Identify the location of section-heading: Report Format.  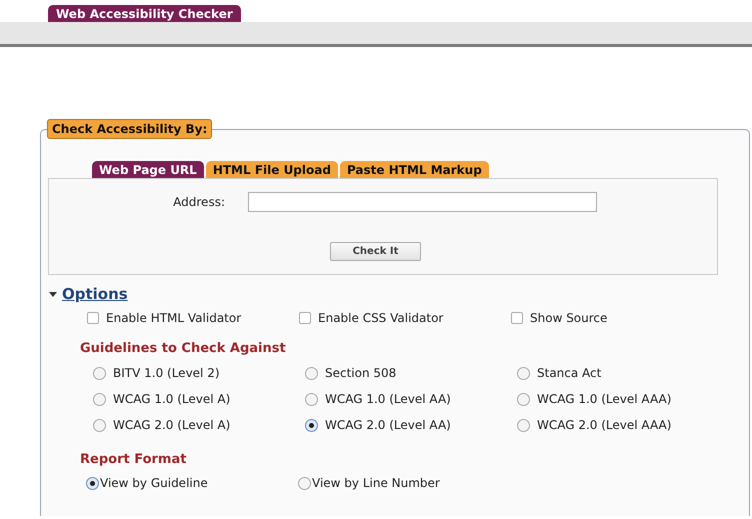
(134, 459).